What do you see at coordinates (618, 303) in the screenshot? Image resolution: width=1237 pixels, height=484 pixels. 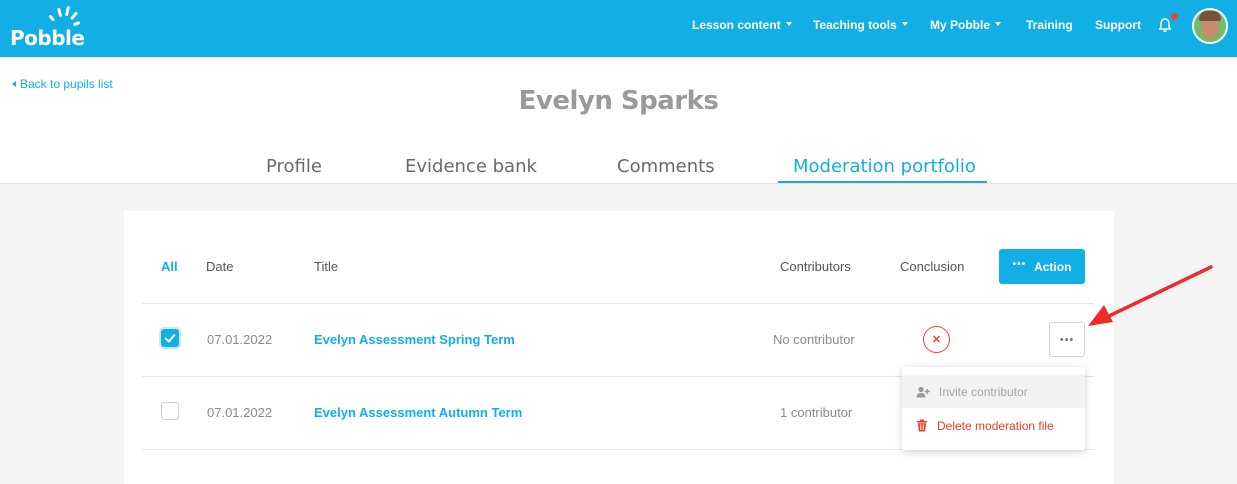 I see `table-divider` at bounding box center [618, 303].